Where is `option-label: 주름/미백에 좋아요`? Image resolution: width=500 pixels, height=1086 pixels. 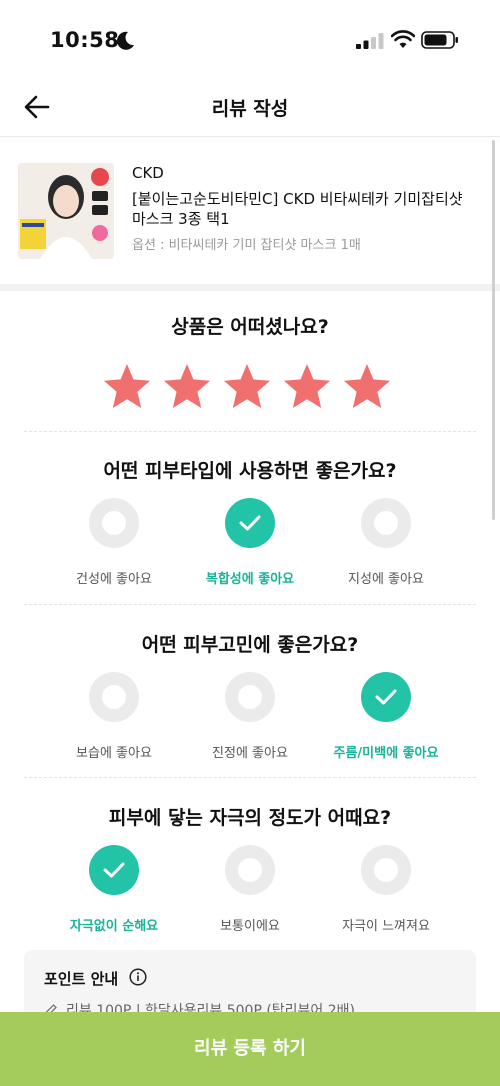 option-label: 주름/미백에 좋아요 is located at coordinates (386, 753).